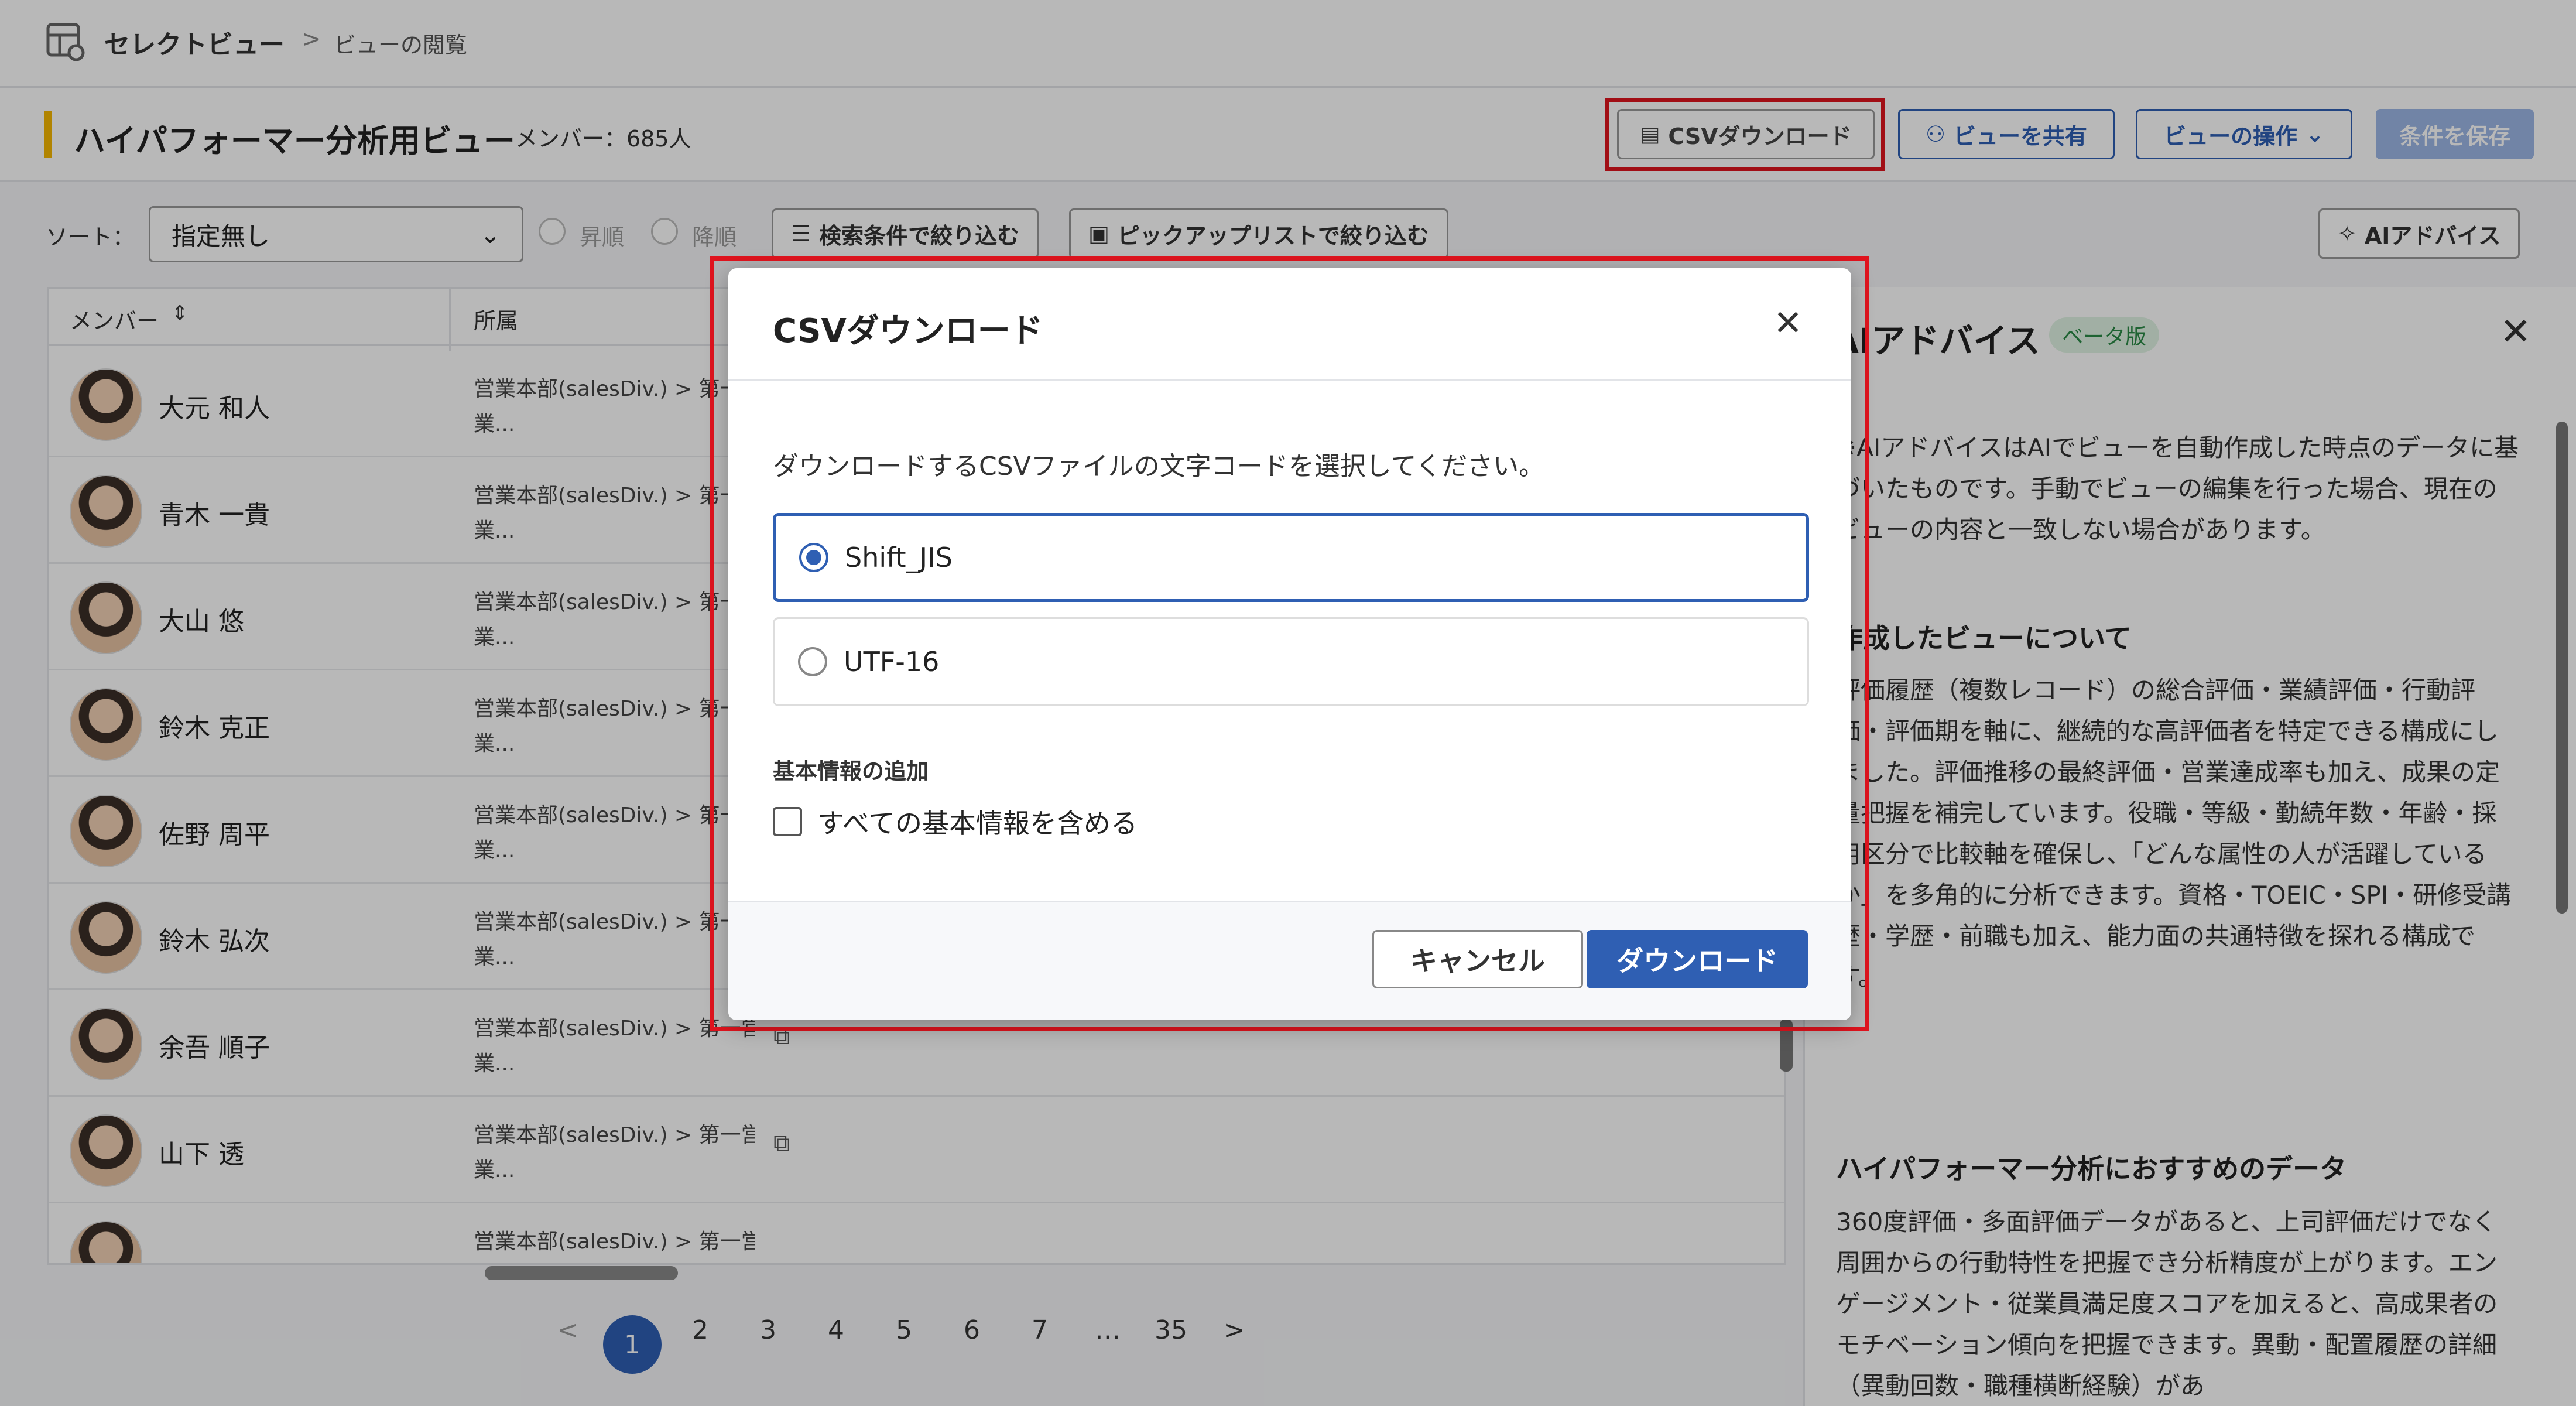  Describe the element at coordinates (813, 558) in the screenshot. I see `radio-selected` at that location.